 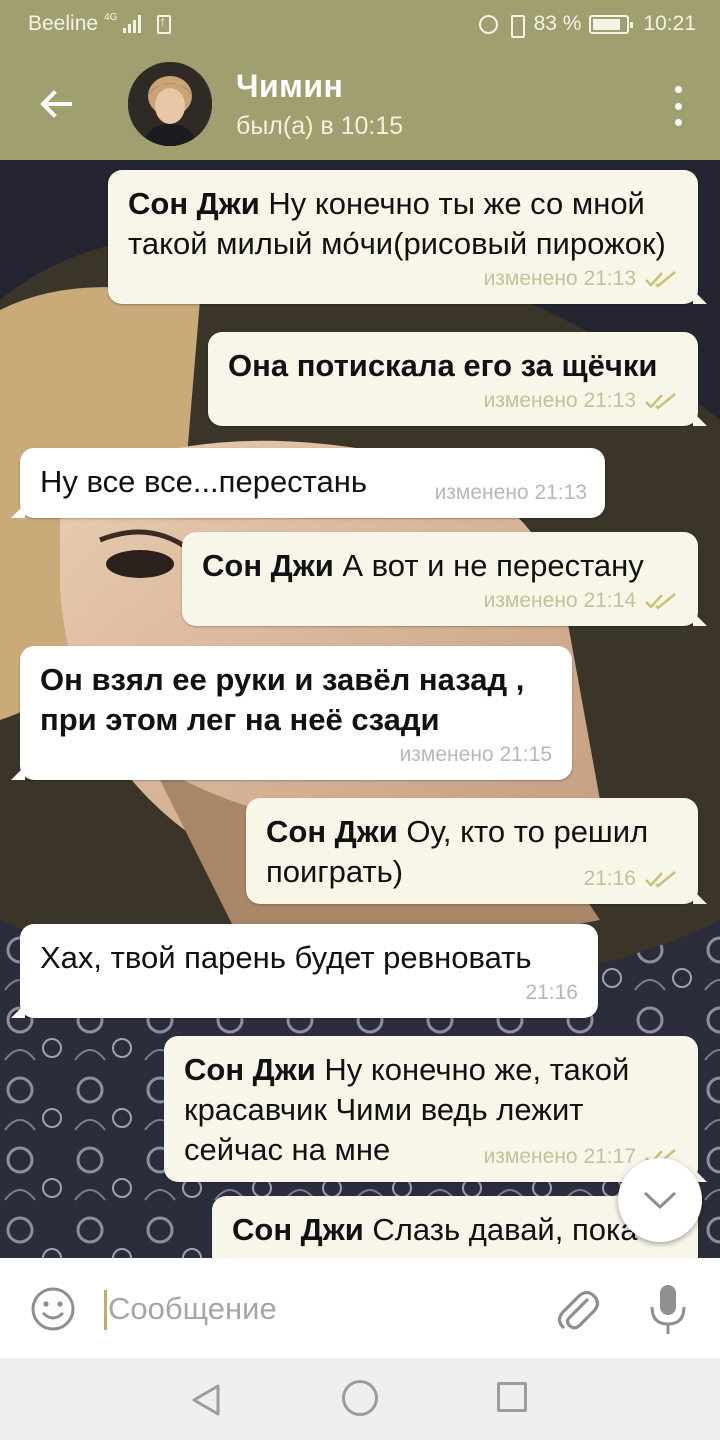 I want to click on attach-button, so click(x=577, y=1309).